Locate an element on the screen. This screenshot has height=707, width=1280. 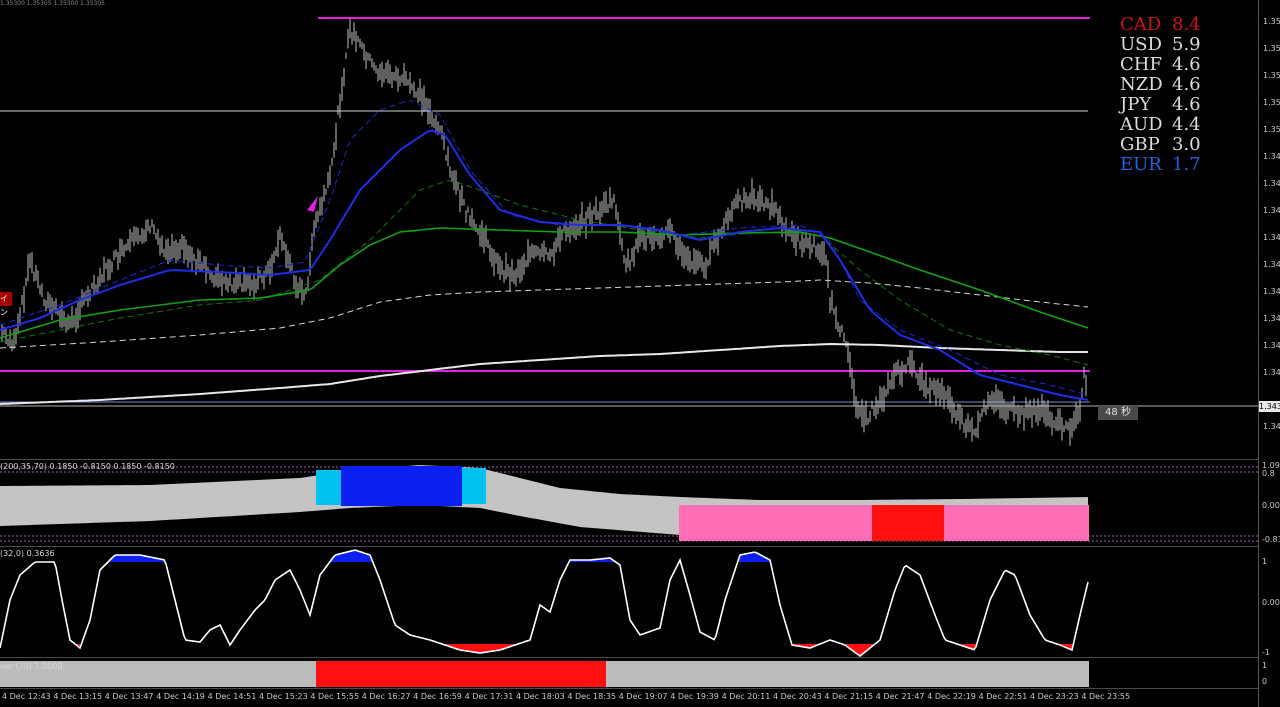
price-tick: 1.347 is located at coordinates (1271, 210).